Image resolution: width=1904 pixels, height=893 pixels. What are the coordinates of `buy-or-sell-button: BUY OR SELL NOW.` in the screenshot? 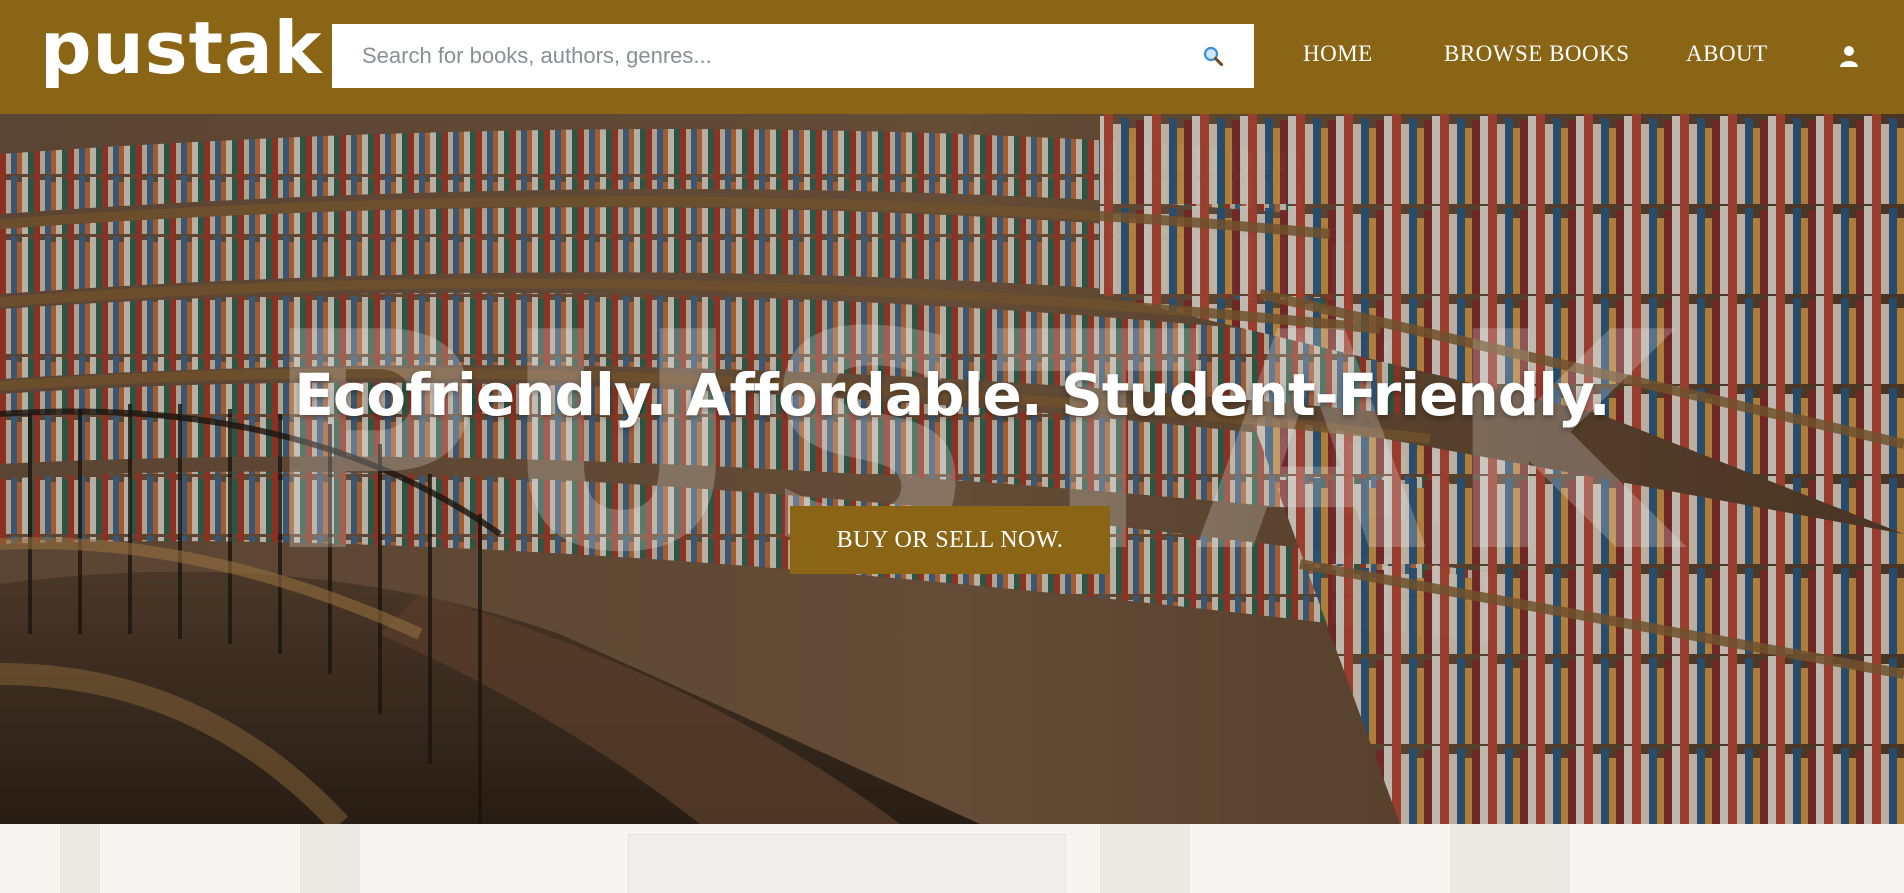 It's located at (950, 540).